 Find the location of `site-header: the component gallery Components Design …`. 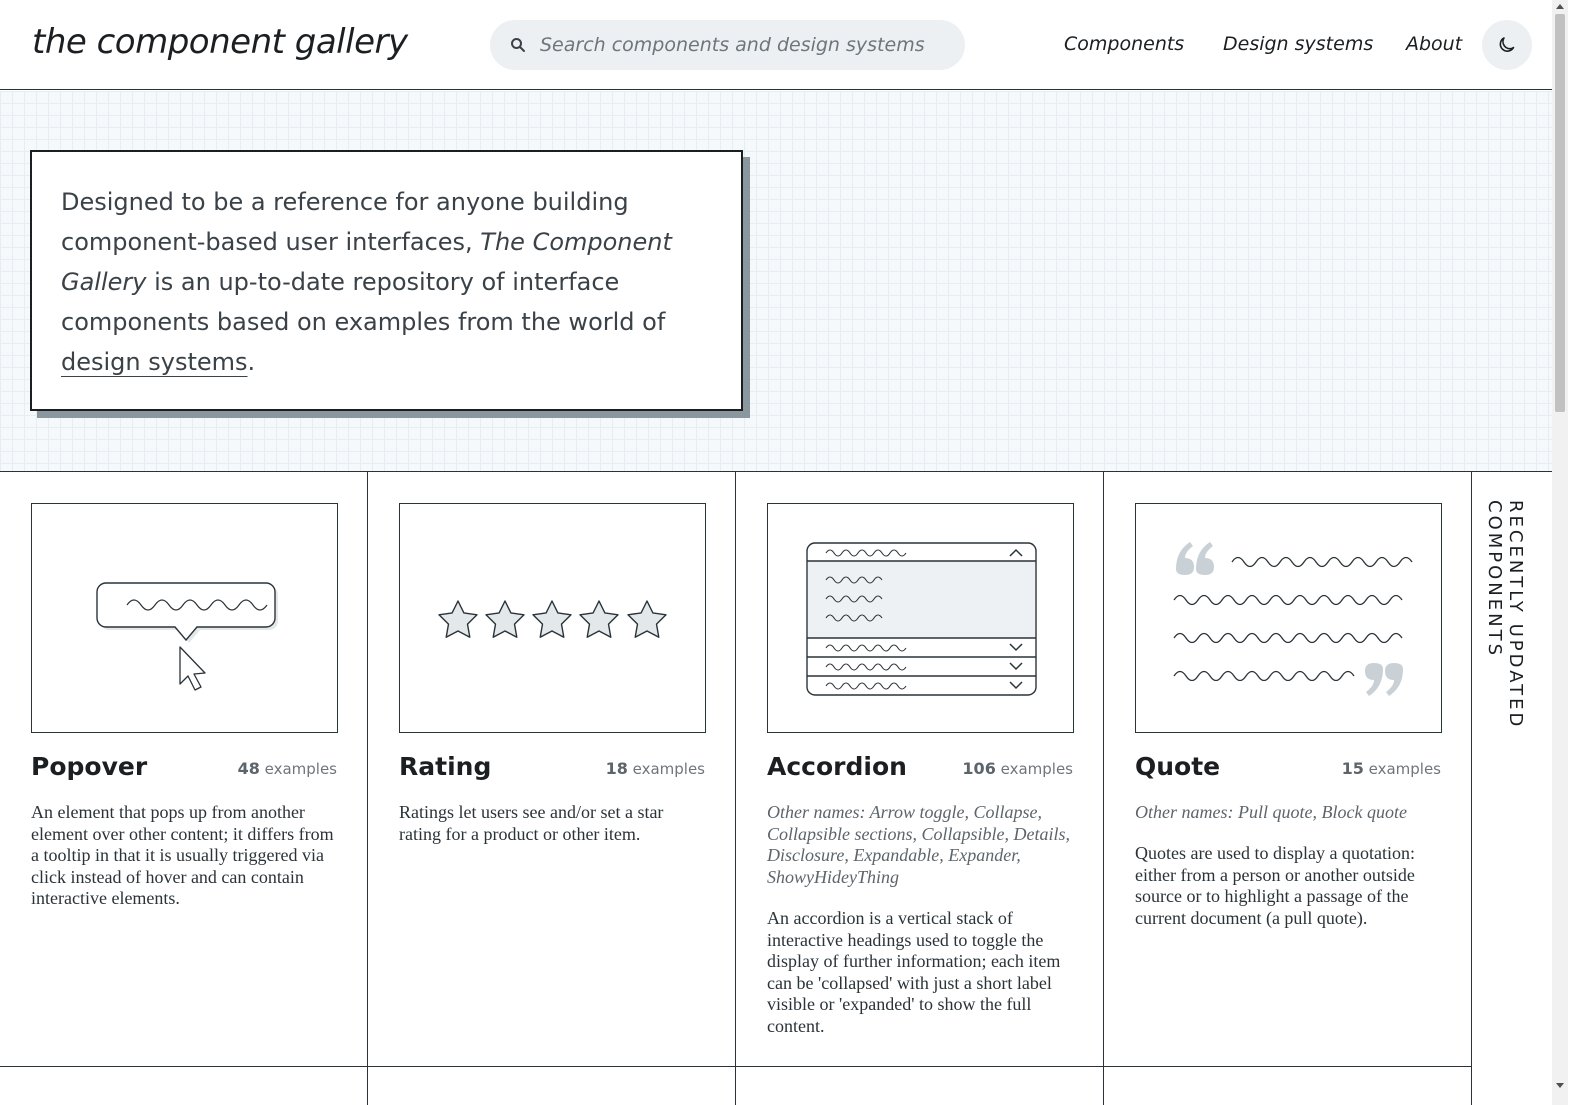

site-header: the component gallery Components Design … is located at coordinates (776, 45).